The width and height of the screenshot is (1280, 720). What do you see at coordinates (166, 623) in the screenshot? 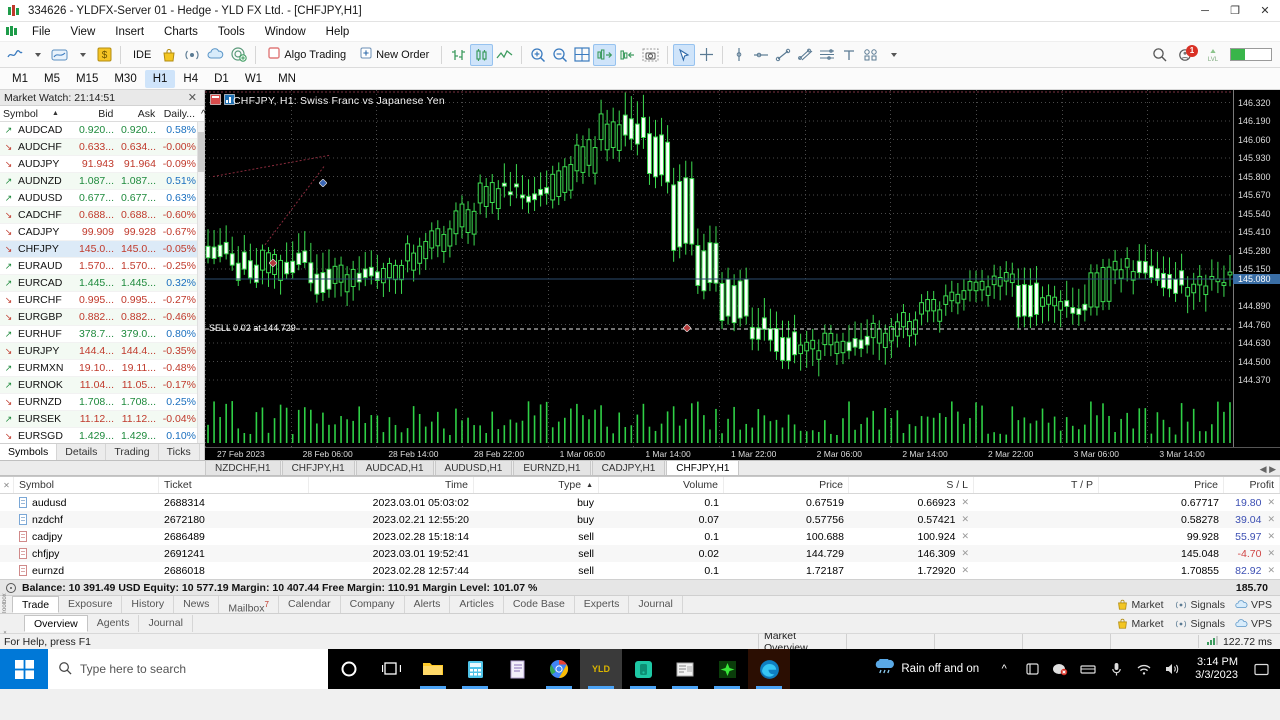
I see `tester-tab: Journal` at bounding box center [166, 623].